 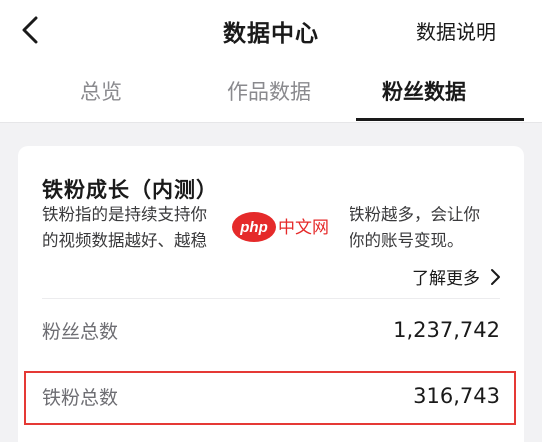 I want to click on learn-more-label: 了解更多, so click(x=446, y=279).